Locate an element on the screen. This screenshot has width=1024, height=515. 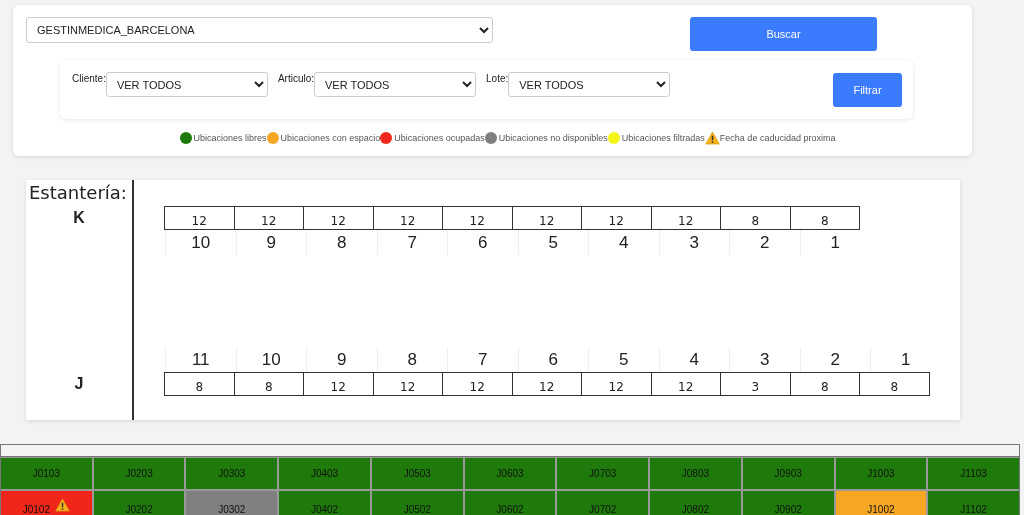
legend-label: Ubicaciones con espacio is located at coordinates (330, 138).